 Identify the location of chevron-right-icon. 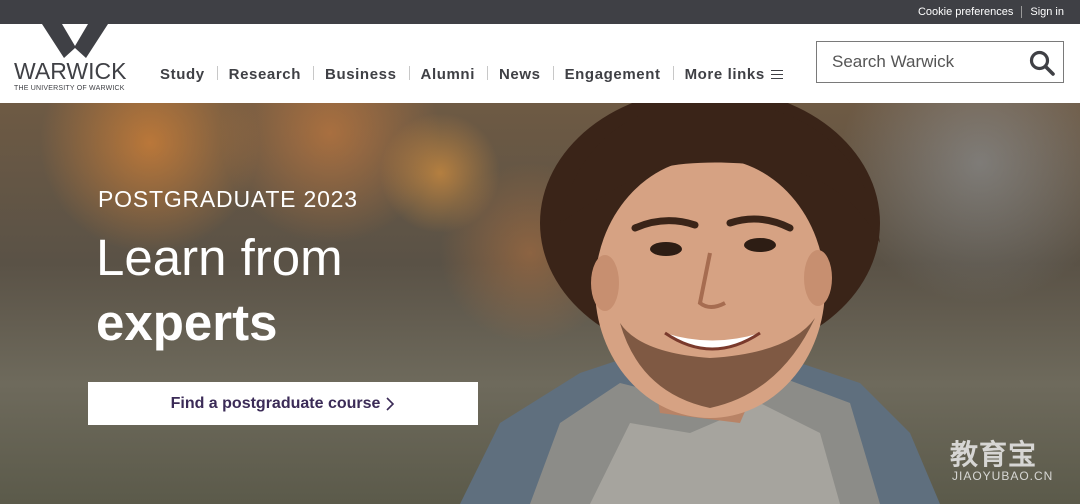
(390, 403).